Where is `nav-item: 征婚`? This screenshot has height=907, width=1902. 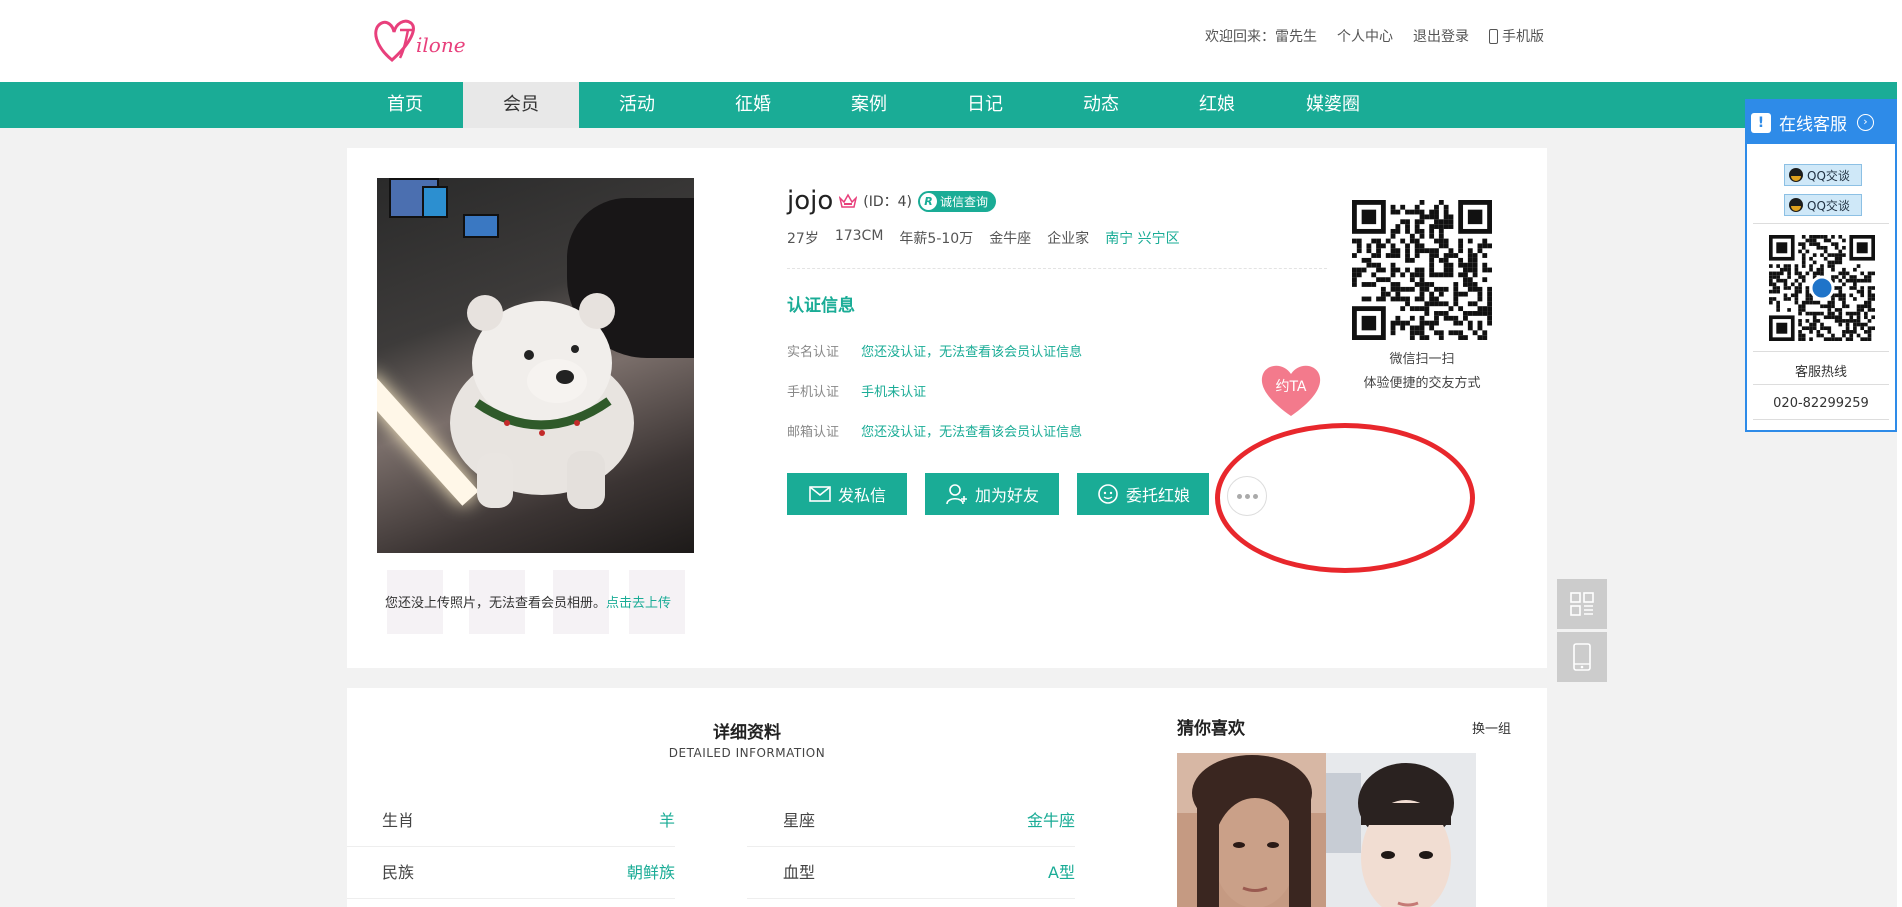
nav-item: 征婚 is located at coordinates (753, 105).